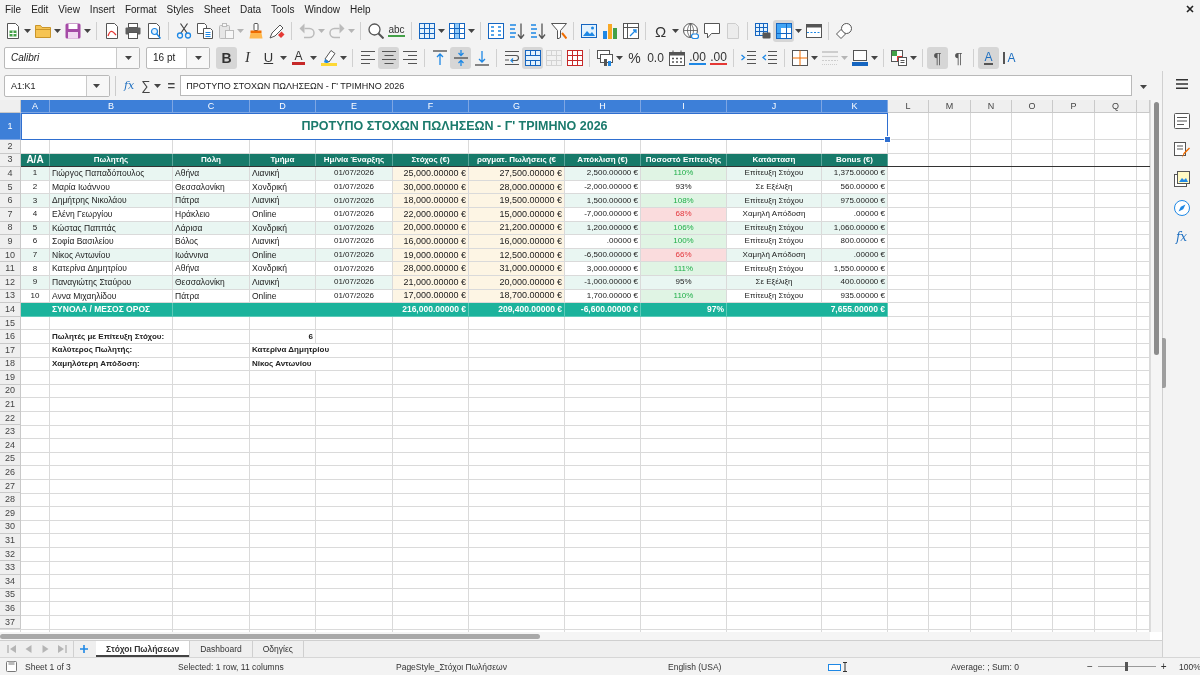  What do you see at coordinates (10, 432) in the screenshot?
I see `row-header: 23` at bounding box center [10, 432].